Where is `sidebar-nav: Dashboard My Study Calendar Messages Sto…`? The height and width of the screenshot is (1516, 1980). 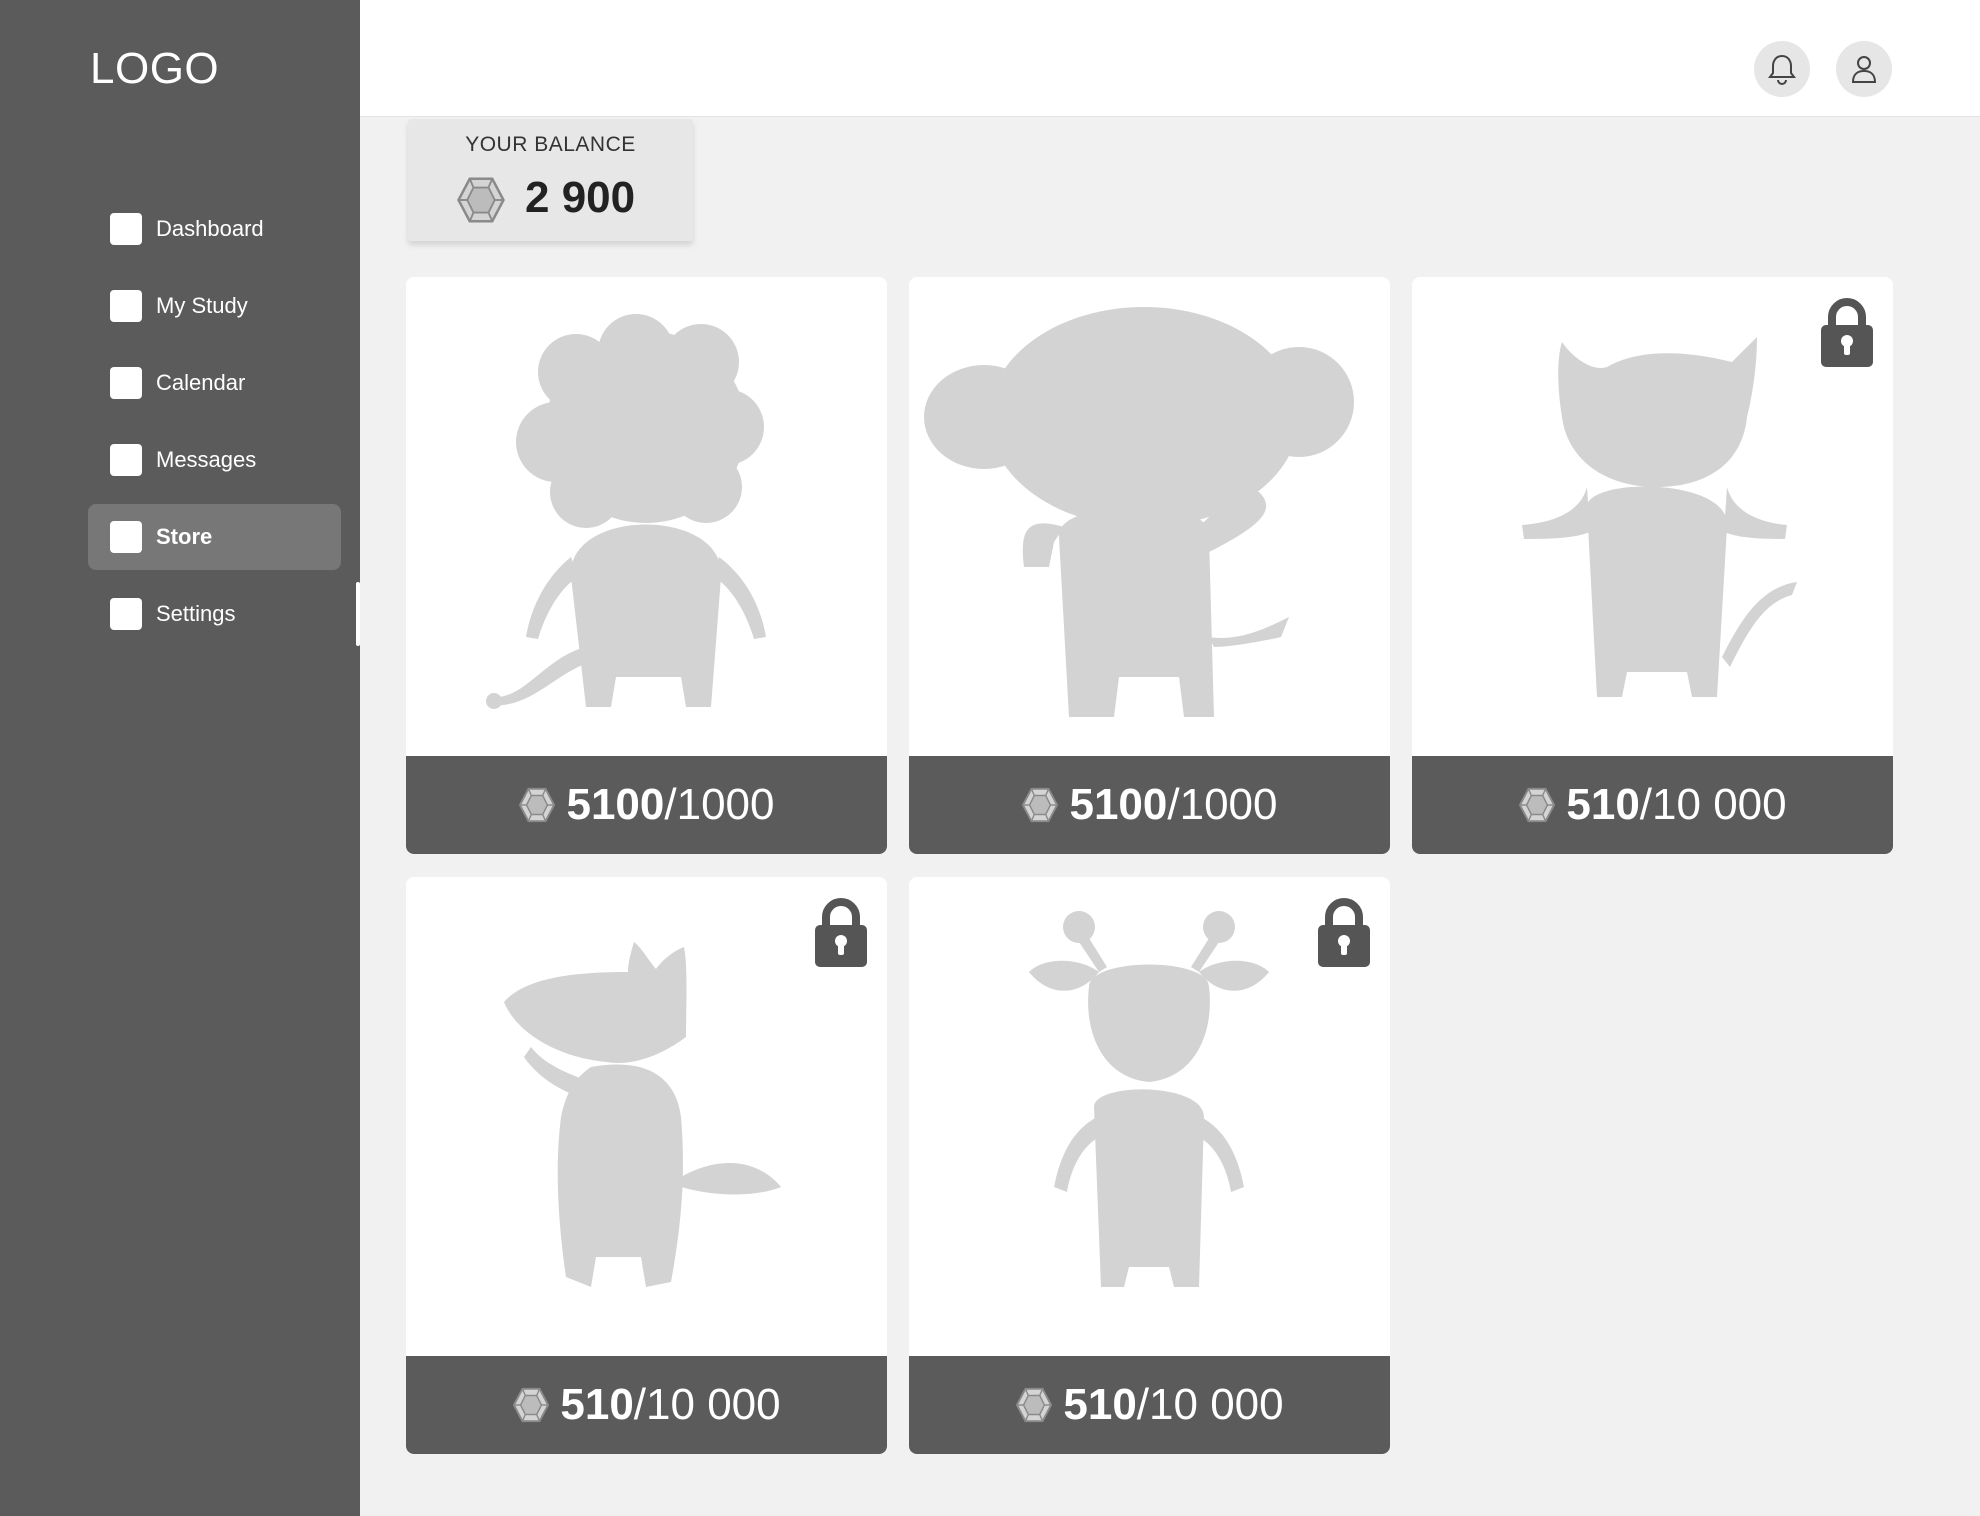 sidebar-nav: Dashboard My Study Calendar Messages Sto… is located at coordinates (214, 427).